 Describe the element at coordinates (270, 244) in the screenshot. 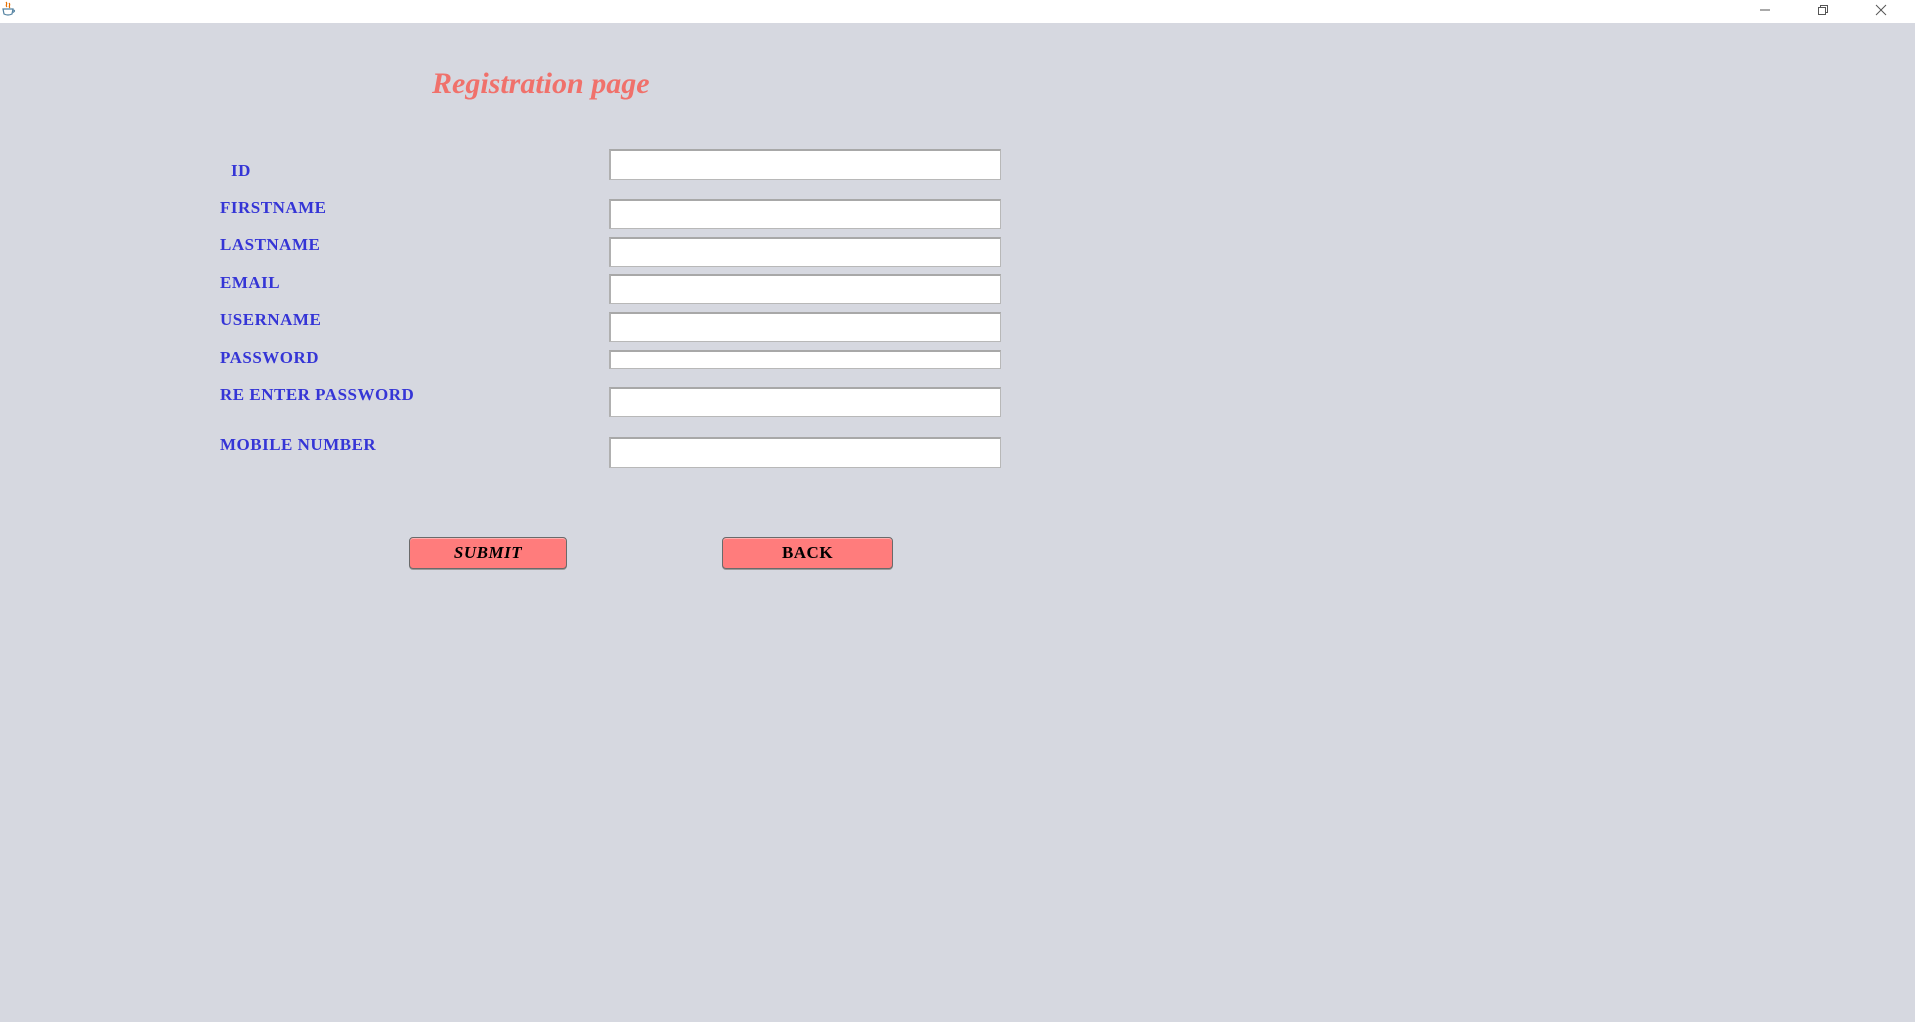

I see `lastname-label: LASTNAME` at that location.